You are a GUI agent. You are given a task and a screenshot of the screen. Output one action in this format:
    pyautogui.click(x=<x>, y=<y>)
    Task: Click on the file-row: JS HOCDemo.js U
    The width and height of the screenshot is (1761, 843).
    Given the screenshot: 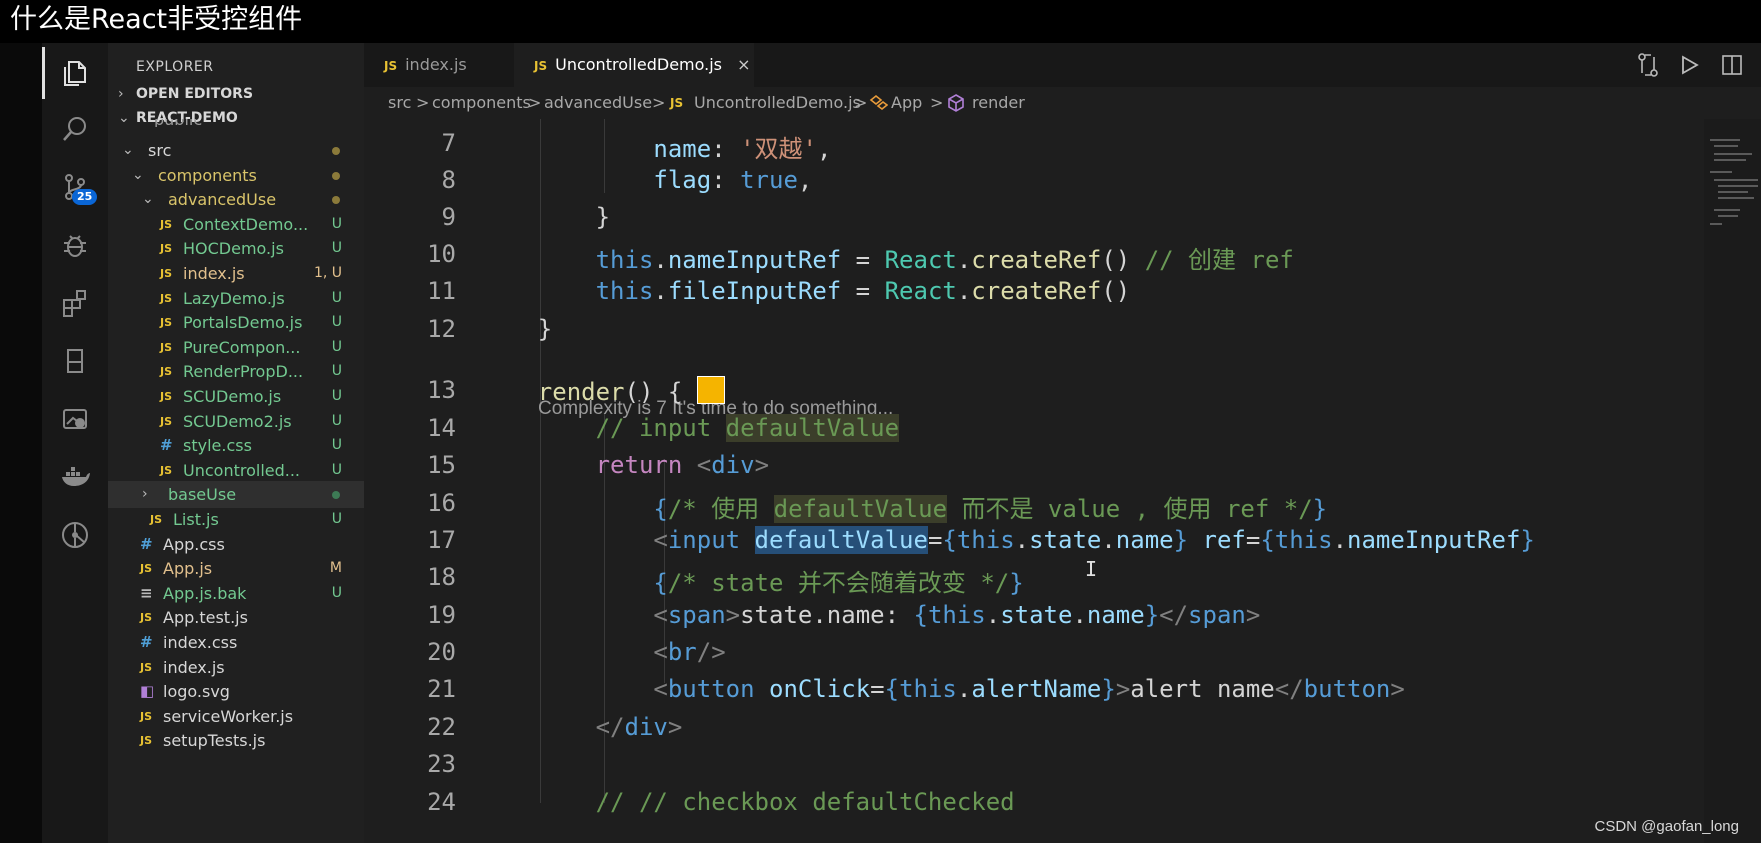 What is the action you would take?
    pyautogui.click(x=236, y=248)
    